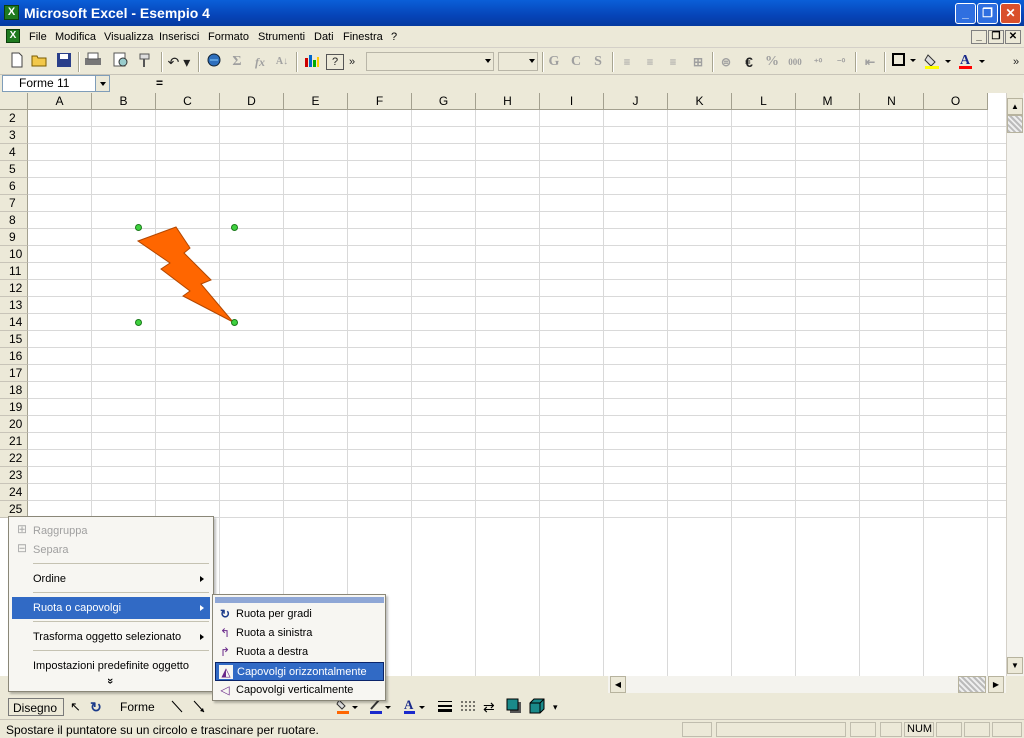 Image resolution: width=1024 pixels, height=738 pixels. I want to click on chart-icon, so click(312, 62).